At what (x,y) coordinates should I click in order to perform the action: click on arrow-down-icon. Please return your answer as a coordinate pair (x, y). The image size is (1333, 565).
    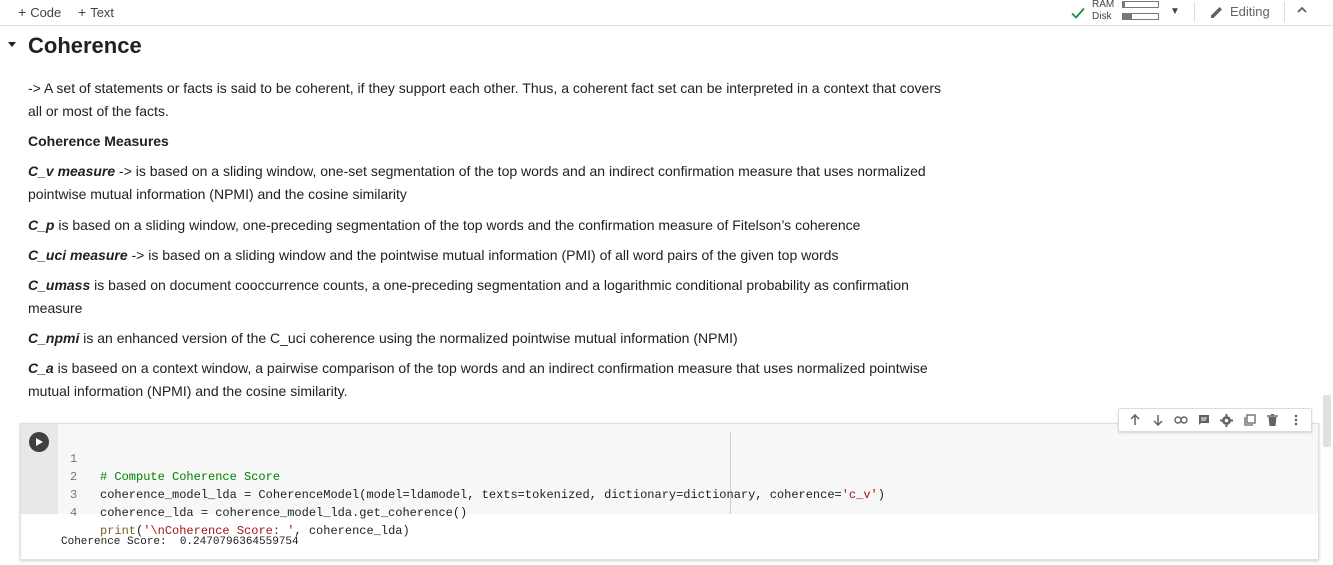
    Looking at the image, I should click on (1158, 420).